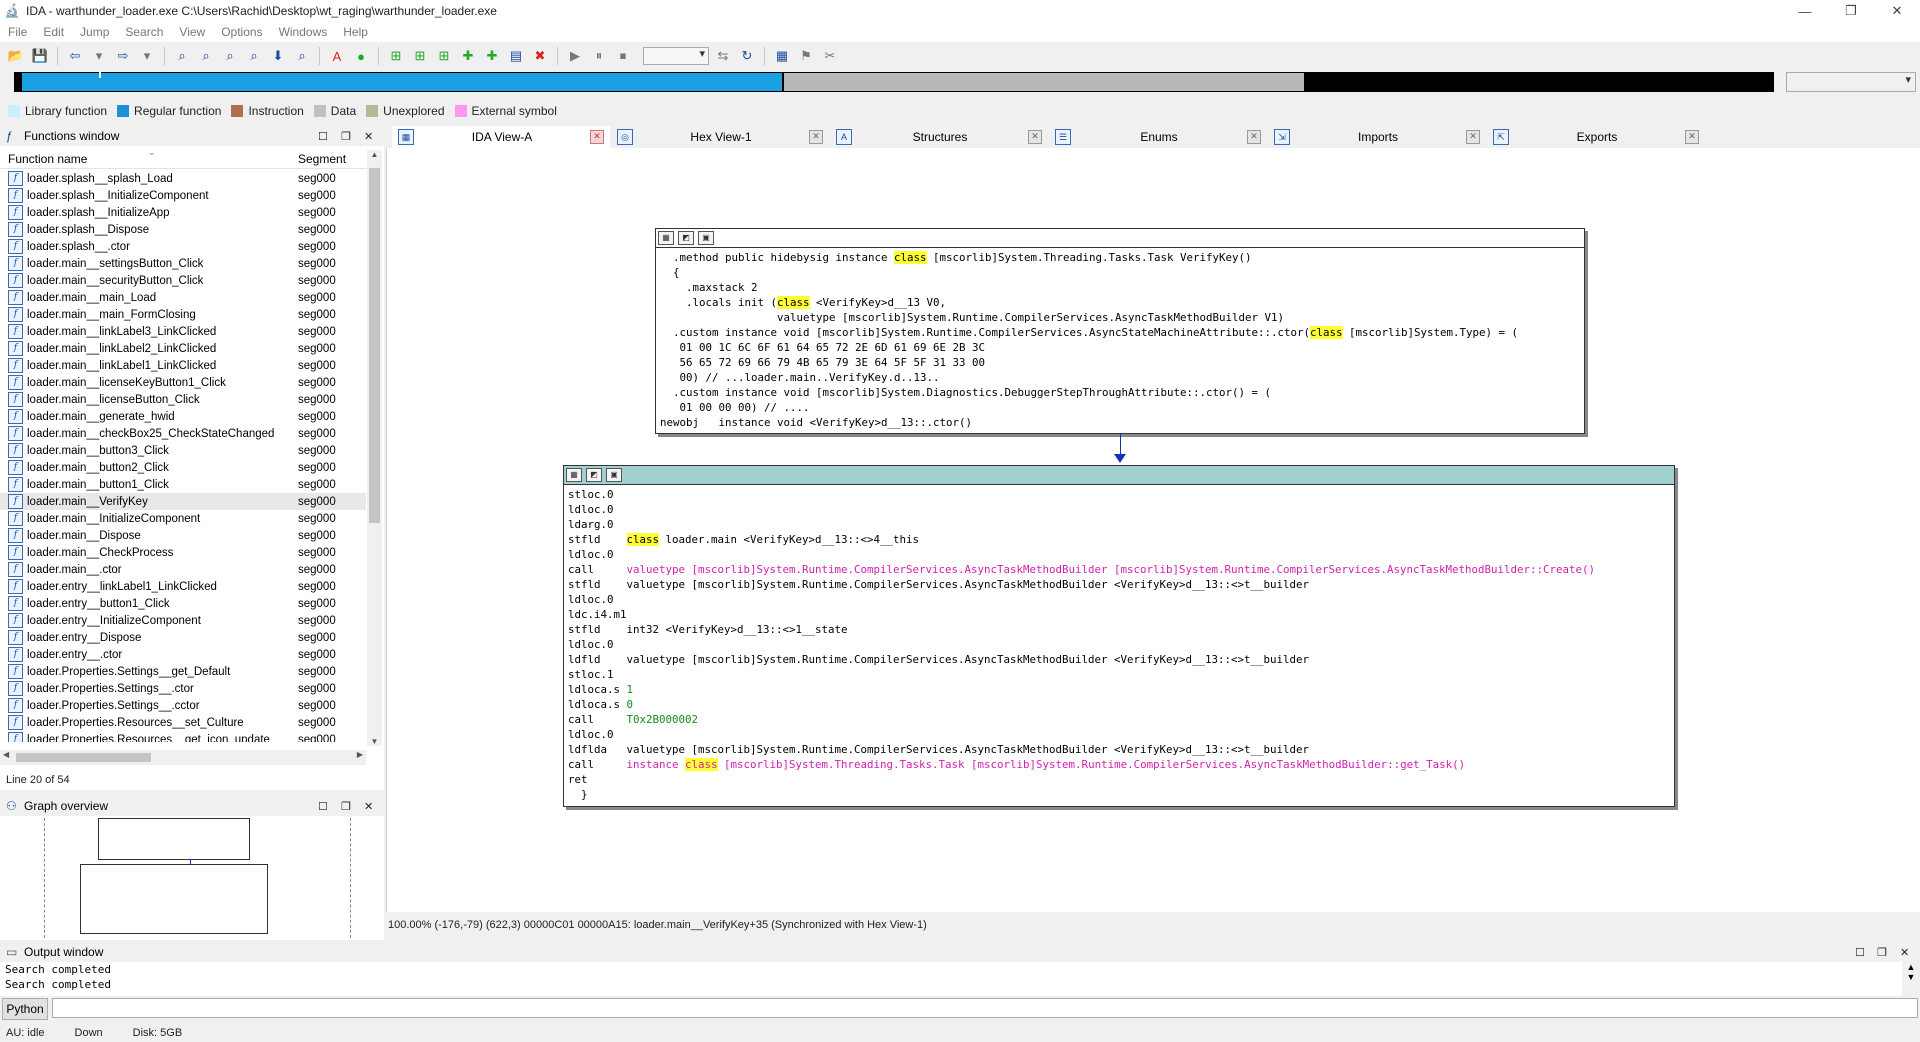  Describe the element at coordinates (241, 32) in the screenshot. I see `menu-options: Options` at that location.